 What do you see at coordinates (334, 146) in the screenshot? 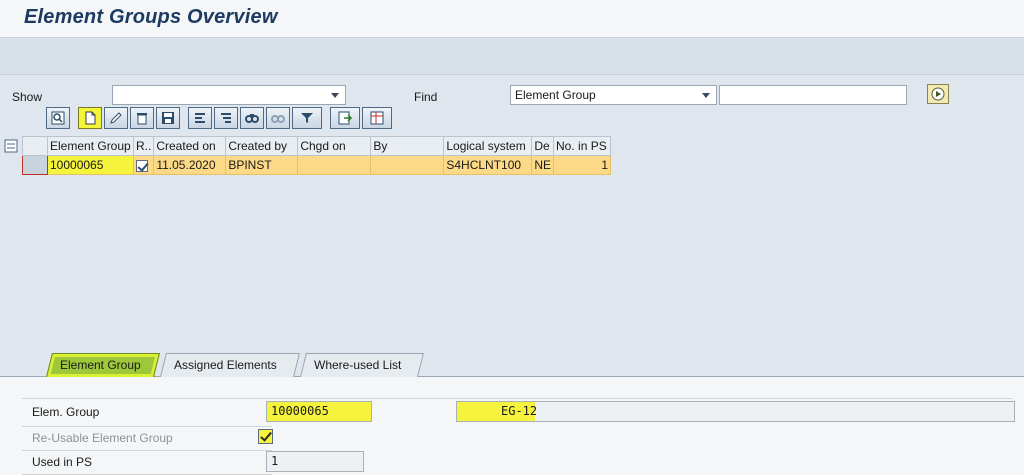
I see `column-header: Chgd on` at bounding box center [334, 146].